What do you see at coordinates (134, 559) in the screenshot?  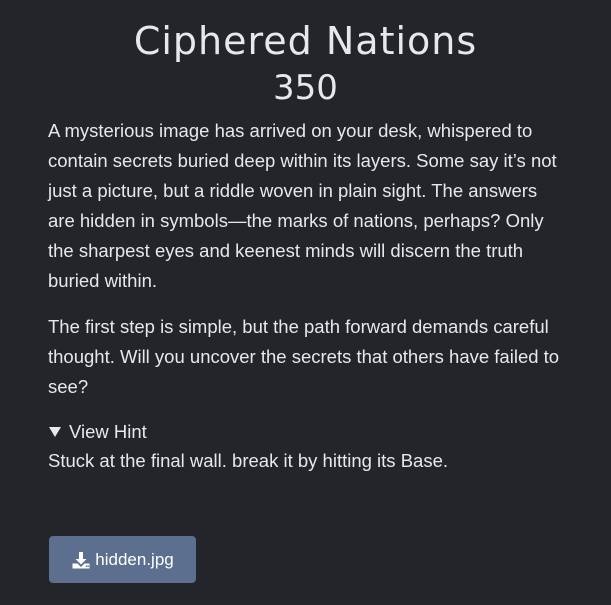 I see `file-name: hidden.jpg` at bounding box center [134, 559].